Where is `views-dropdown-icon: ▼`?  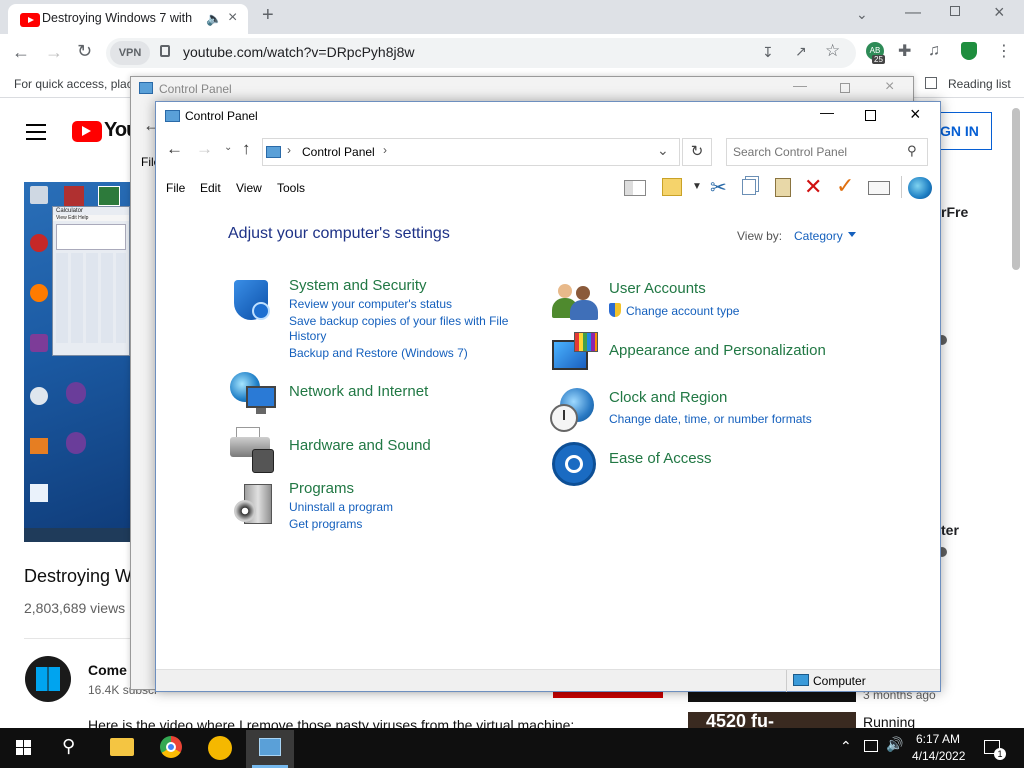 views-dropdown-icon: ▼ is located at coordinates (697, 186).